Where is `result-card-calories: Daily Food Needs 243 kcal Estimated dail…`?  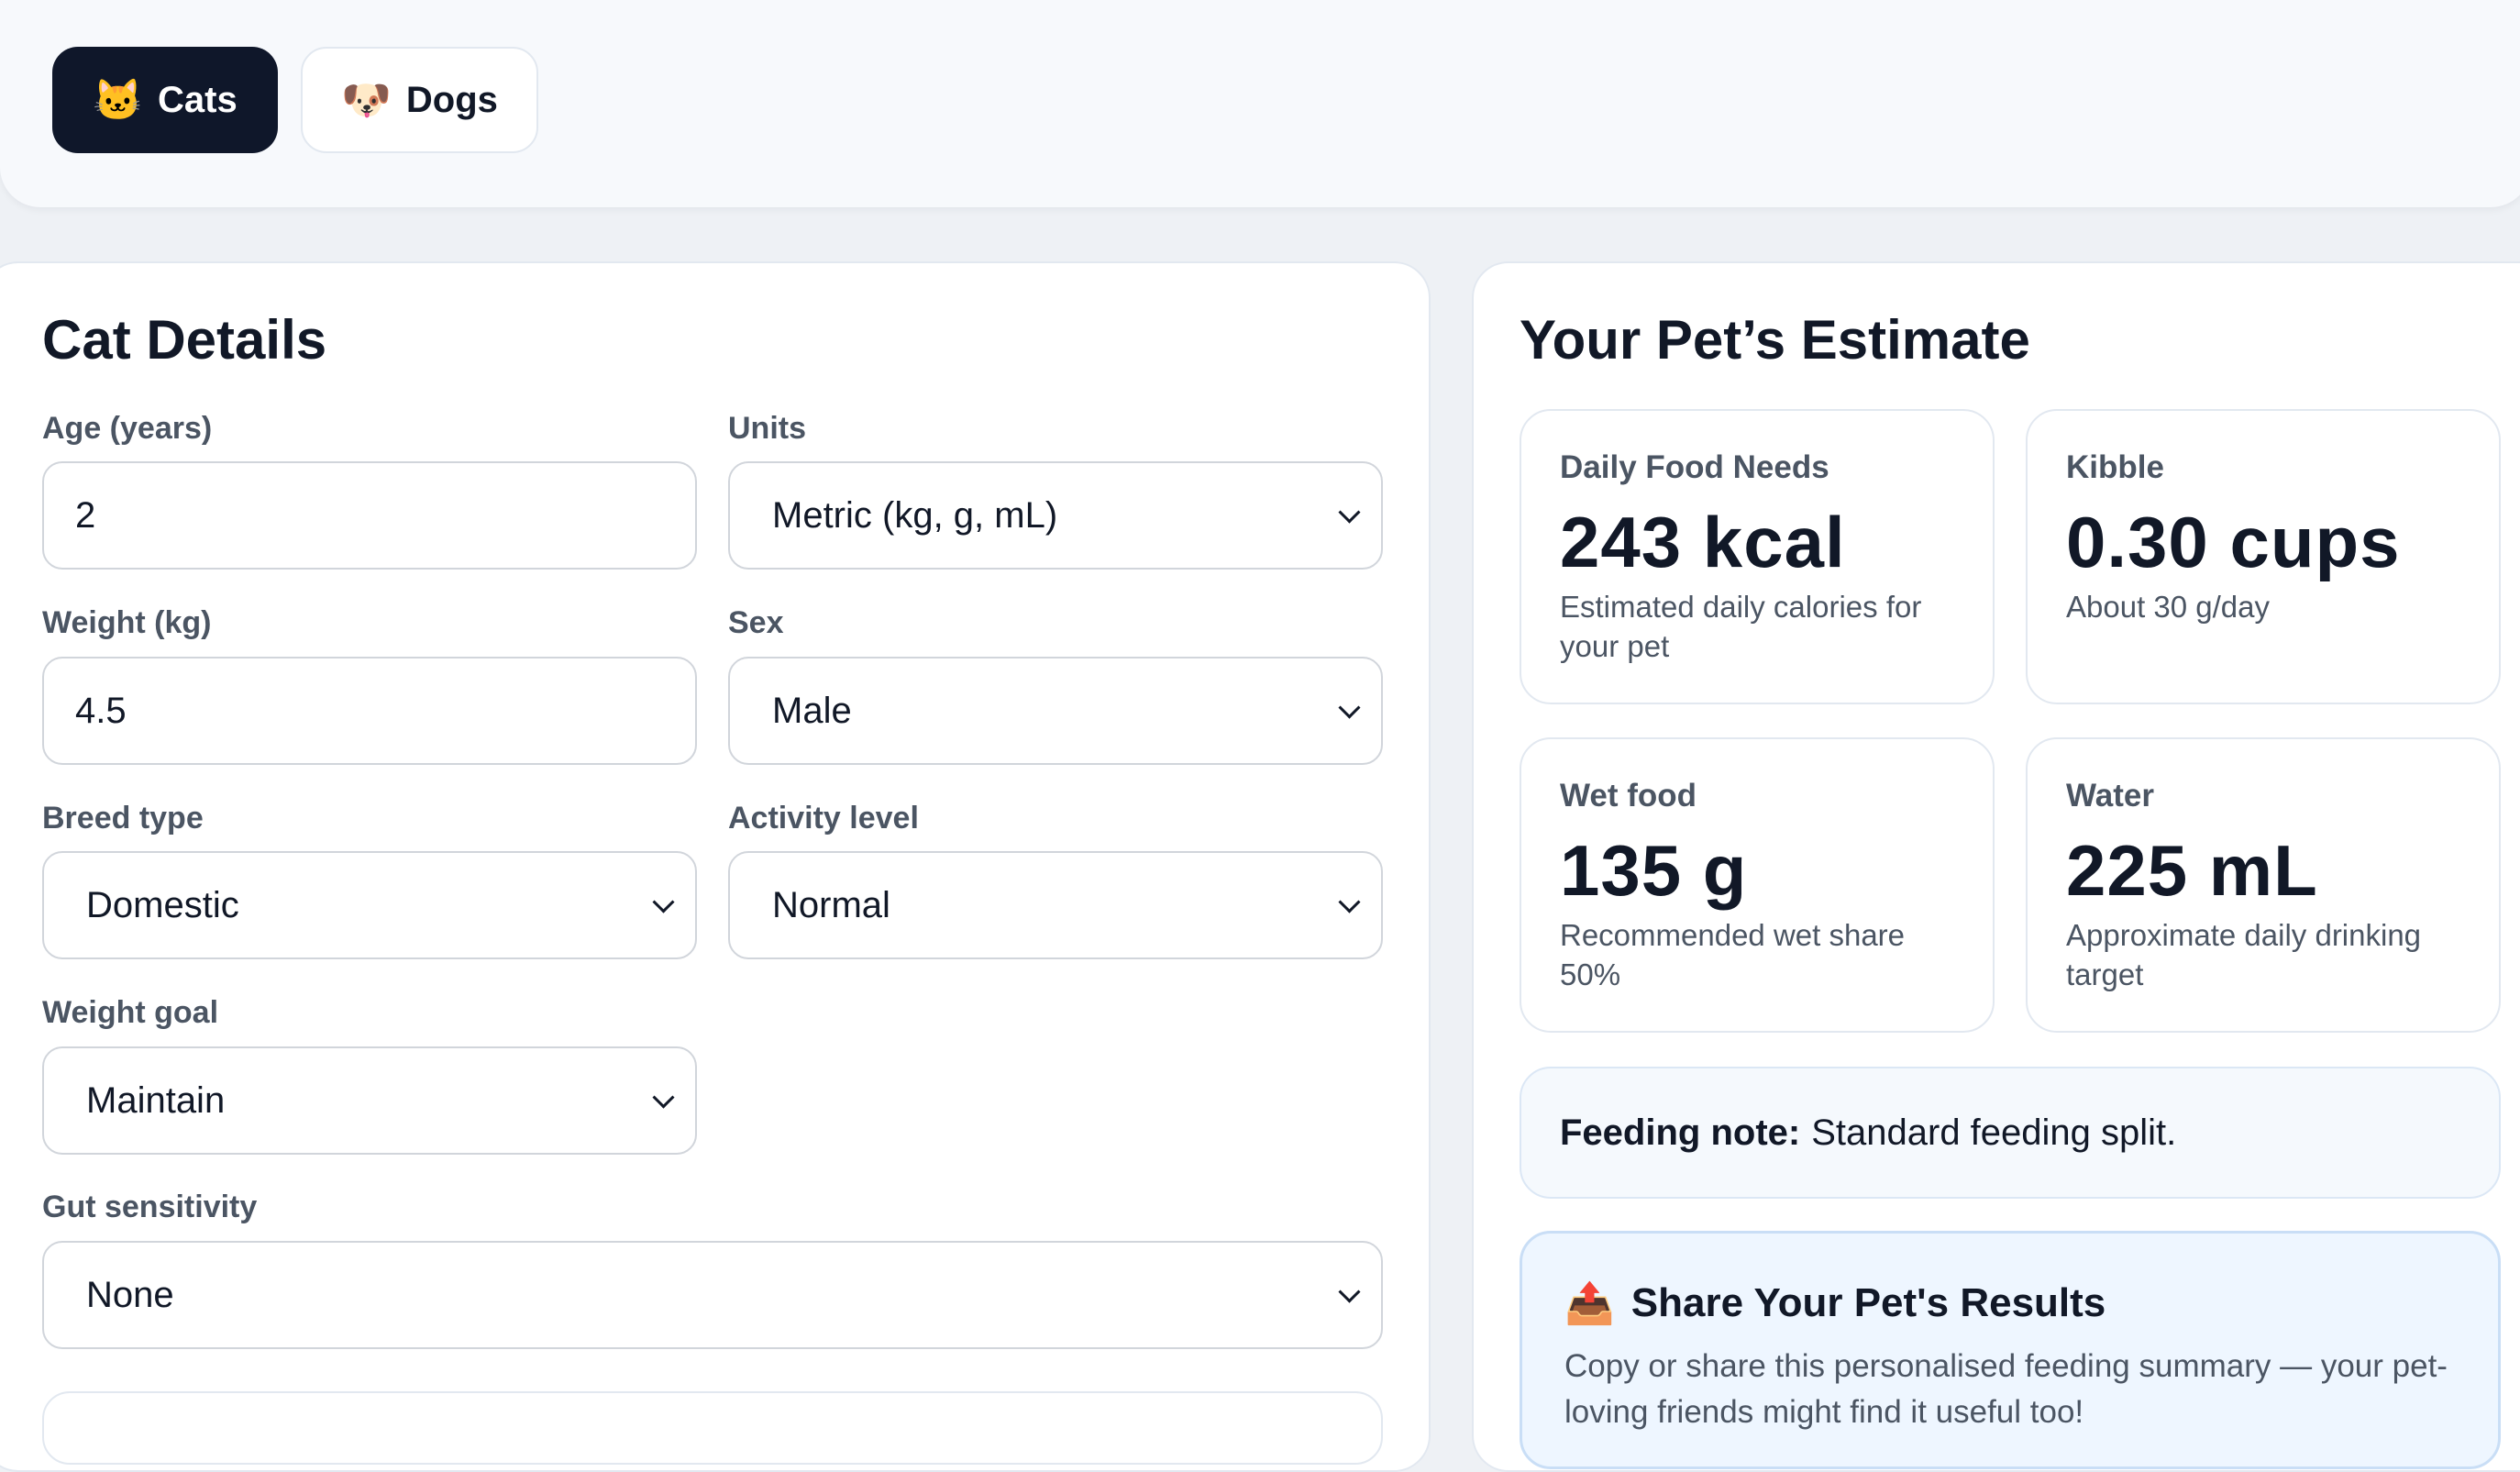
result-card-calories: Daily Food Needs 243 kcal Estimated dail… is located at coordinates (1757, 556).